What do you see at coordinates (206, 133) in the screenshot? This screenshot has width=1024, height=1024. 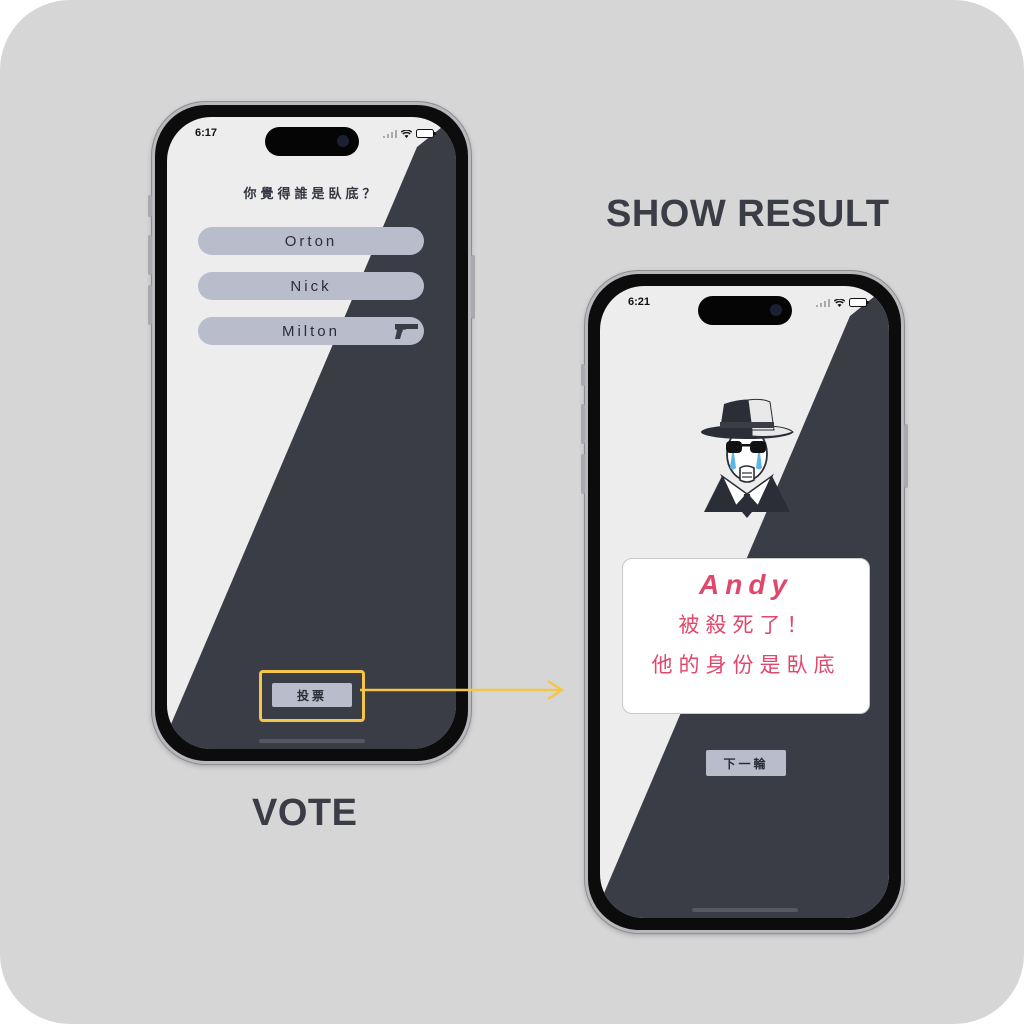 I see `status-time: 6:17` at bounding box center [206, 133].